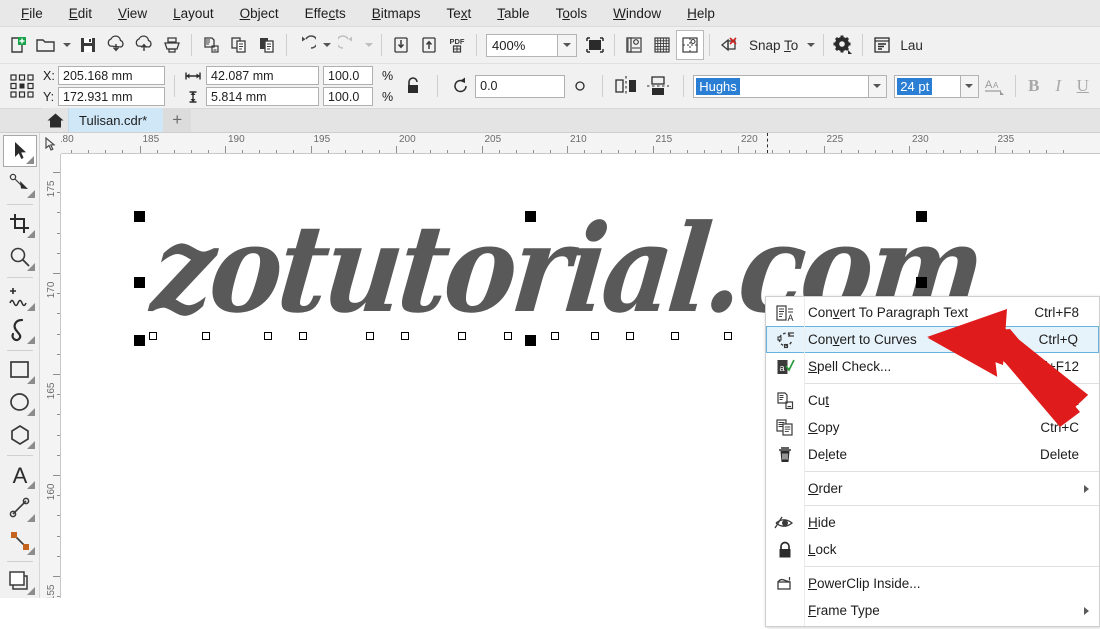 The width and height of the screenshot is (1100, 629). What do you see at coordinates (67, 45) in the screenshot?
I see `open-dropdown-icon` at bounding box center [67, 45].